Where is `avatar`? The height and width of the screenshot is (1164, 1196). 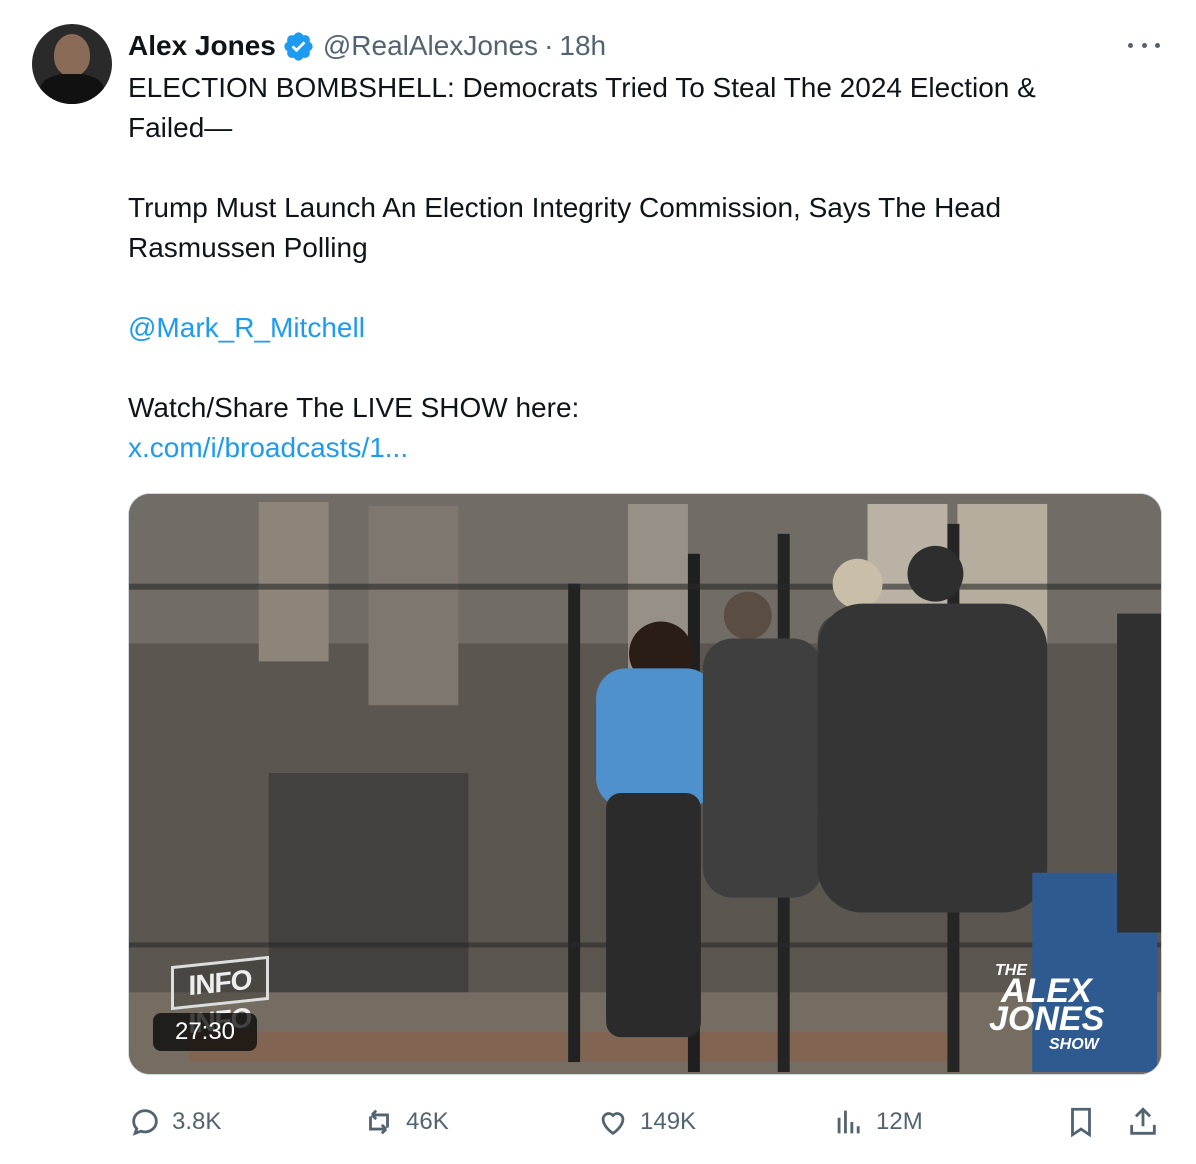 avatar is located at coordinates (72, 64).